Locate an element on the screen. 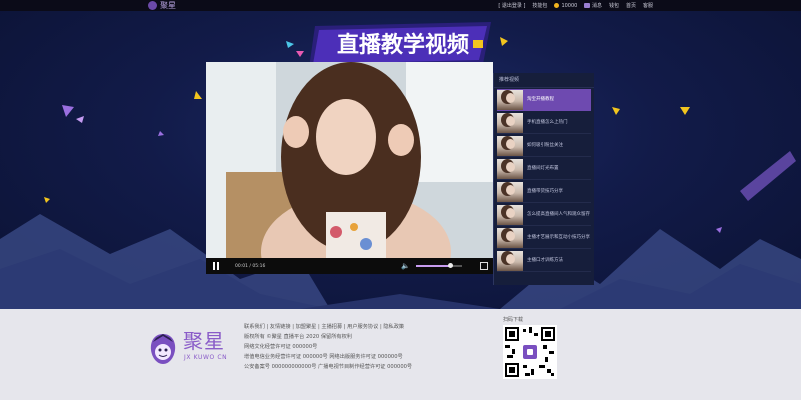  pause-button is located at coordinates (216, 266).